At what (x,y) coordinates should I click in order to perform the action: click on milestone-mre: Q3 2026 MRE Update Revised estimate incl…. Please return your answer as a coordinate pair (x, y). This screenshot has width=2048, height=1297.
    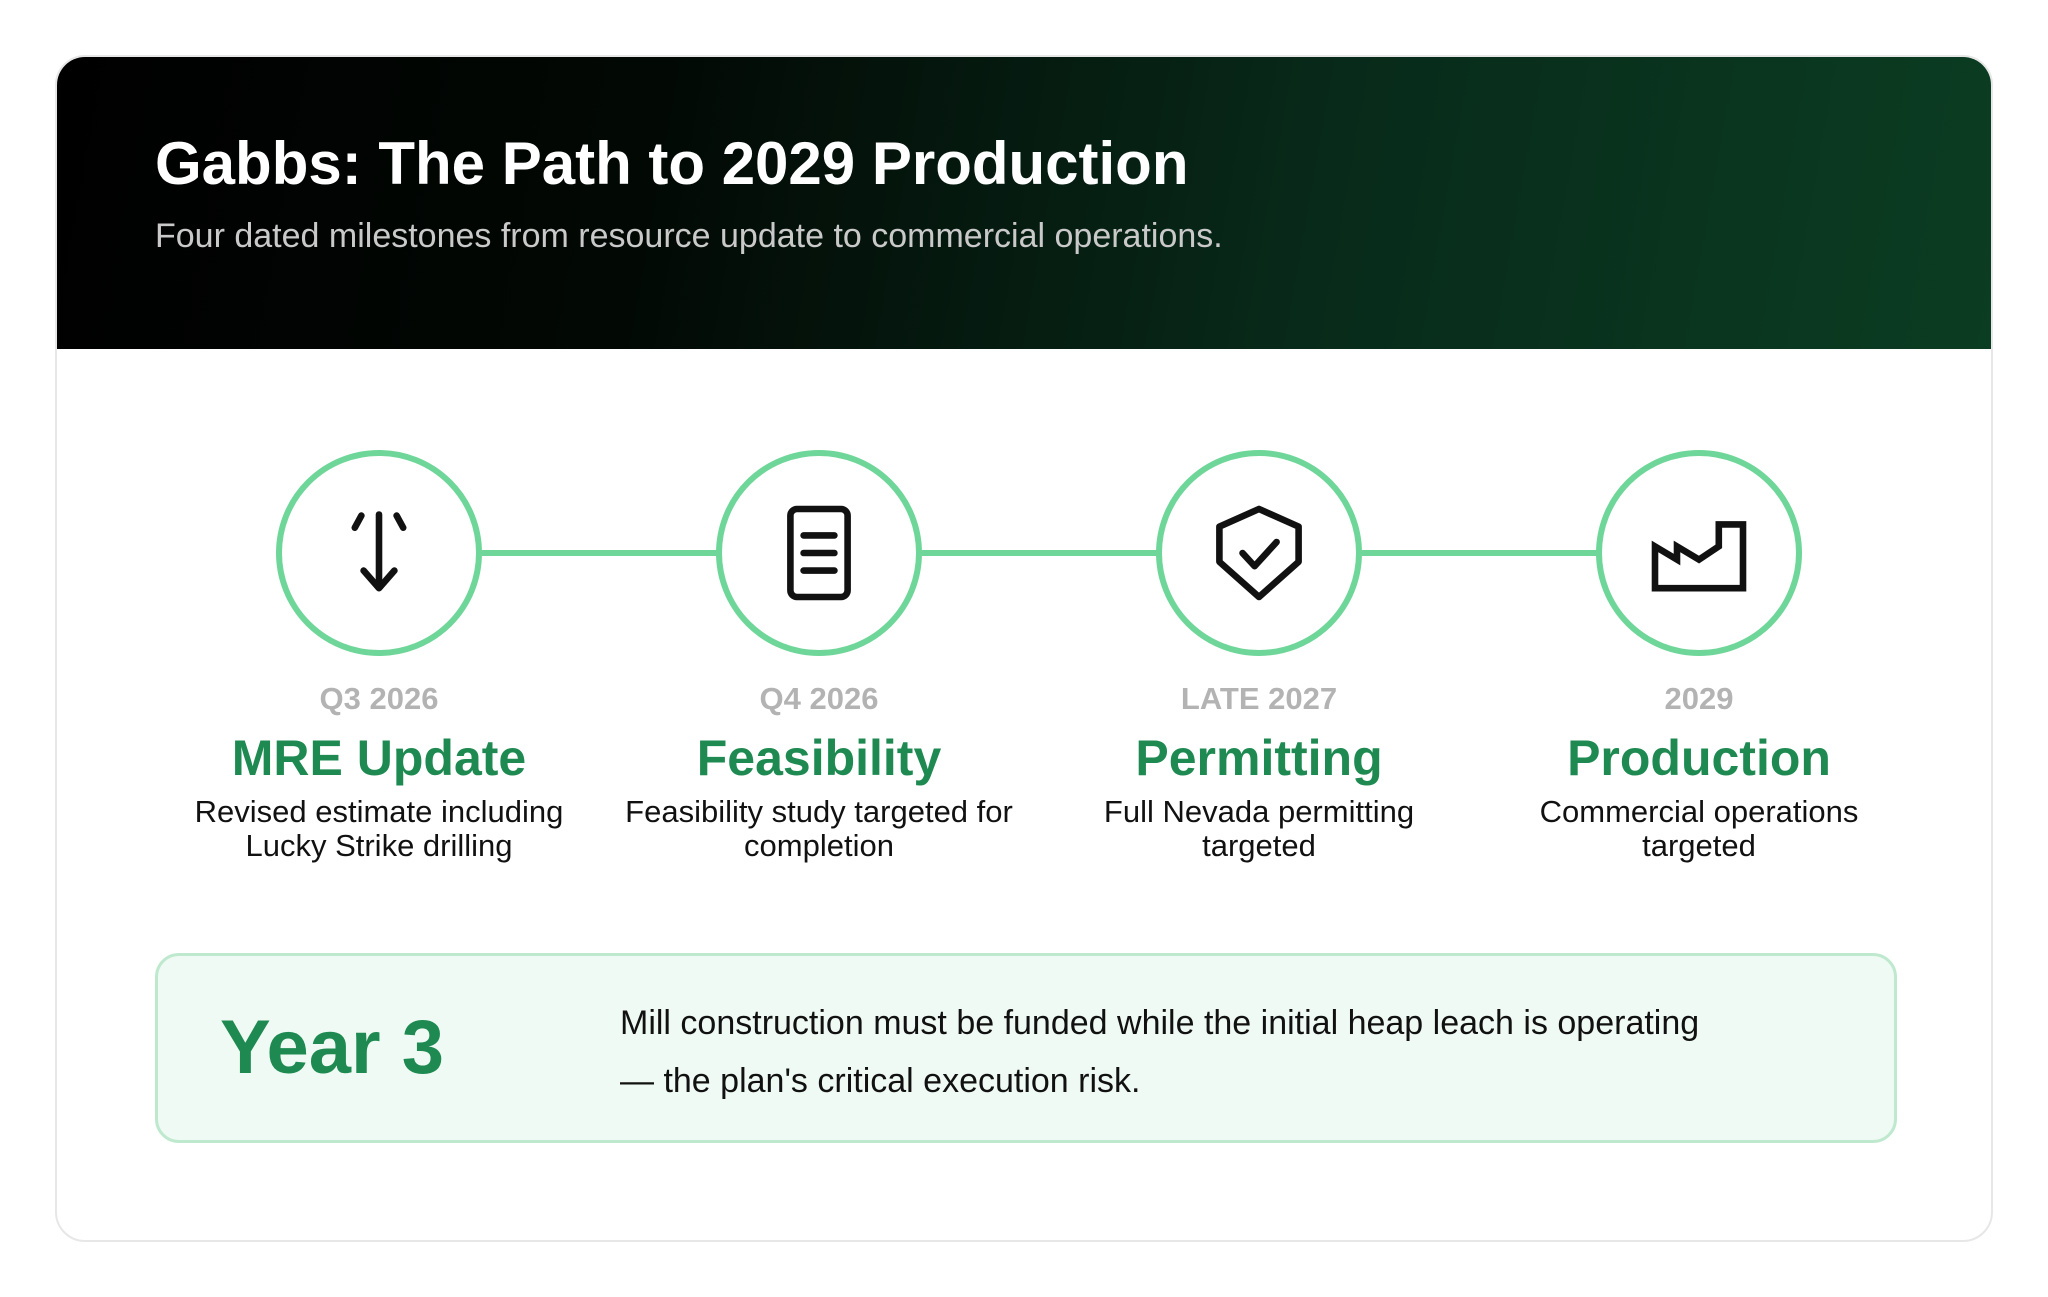
    Looking at the image, I should click on (379, 771).